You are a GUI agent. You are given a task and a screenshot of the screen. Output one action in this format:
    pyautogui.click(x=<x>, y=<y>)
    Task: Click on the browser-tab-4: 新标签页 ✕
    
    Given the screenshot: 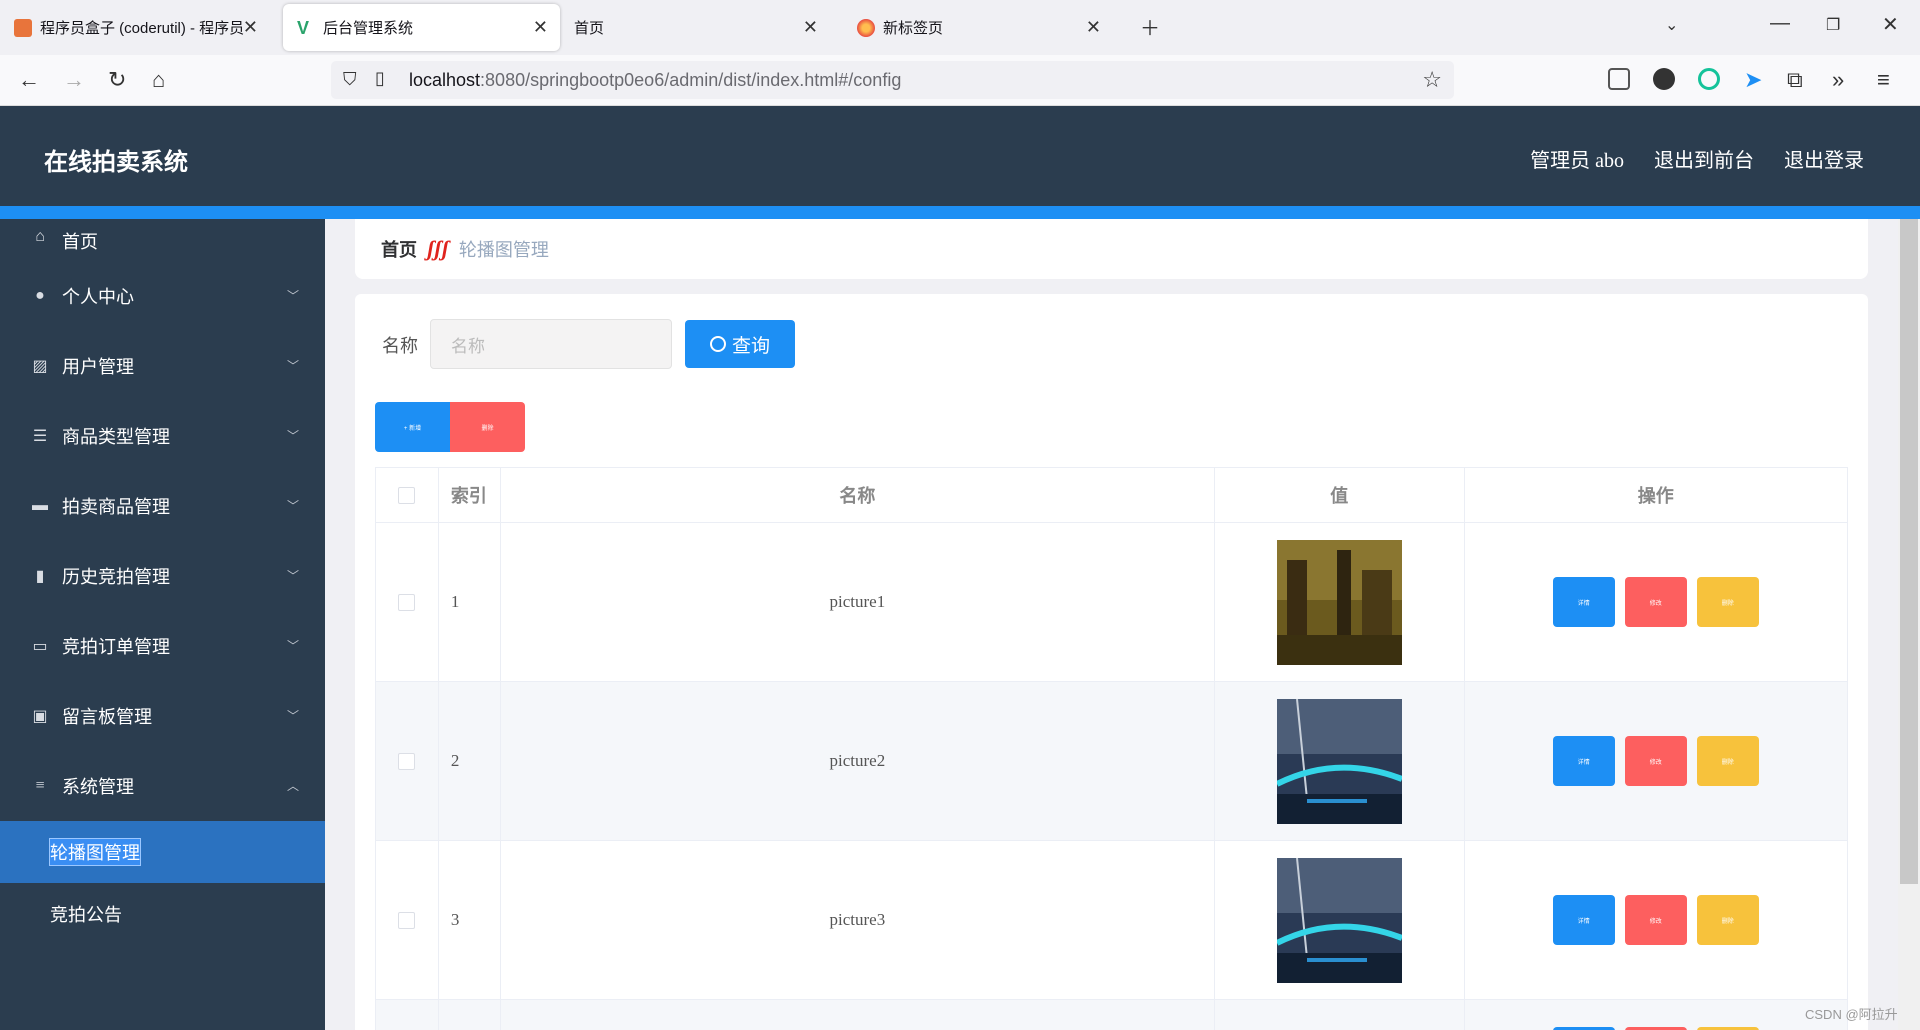 What is the action you would take?
    pyautogui.click(x=978, y=27)
    